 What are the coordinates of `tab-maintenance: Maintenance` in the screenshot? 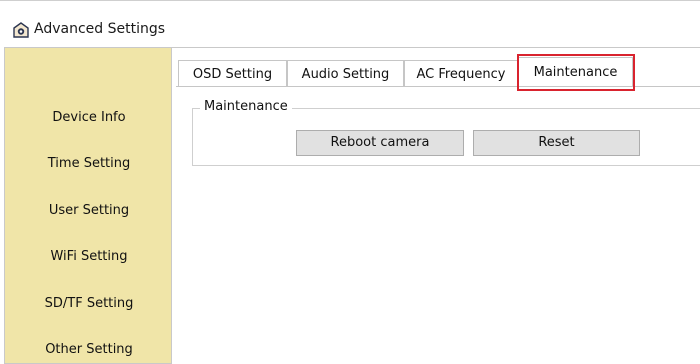 It's located at (575, 72).